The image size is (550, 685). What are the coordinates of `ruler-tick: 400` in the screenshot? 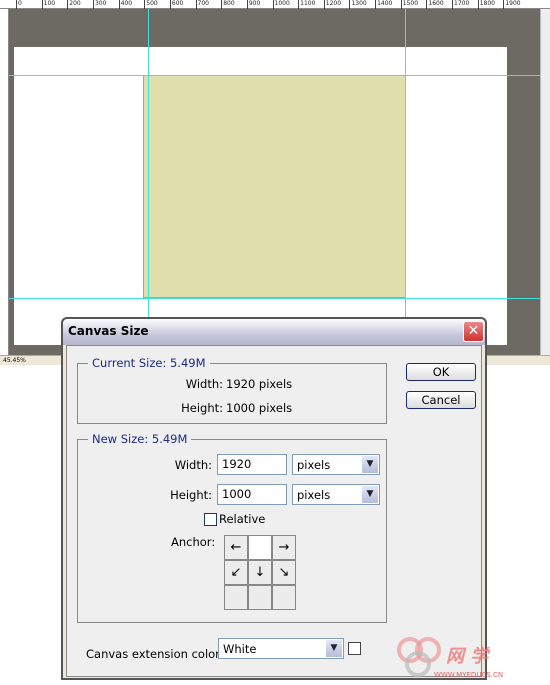 It's located at (125, 4).